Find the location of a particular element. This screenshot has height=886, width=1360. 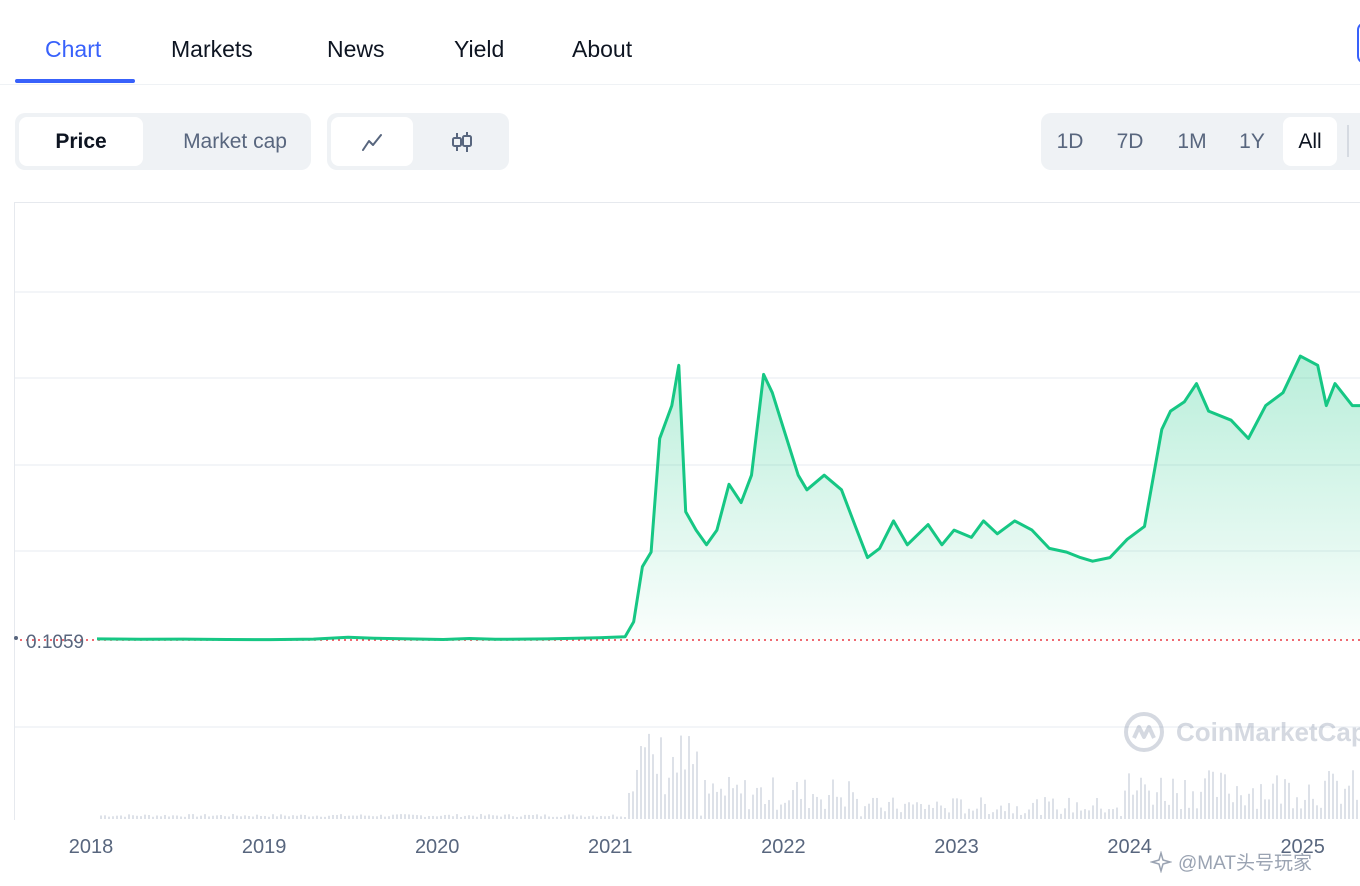

credit-watermark: @MAT头号玩家 is located at coordinates (1231, 861).